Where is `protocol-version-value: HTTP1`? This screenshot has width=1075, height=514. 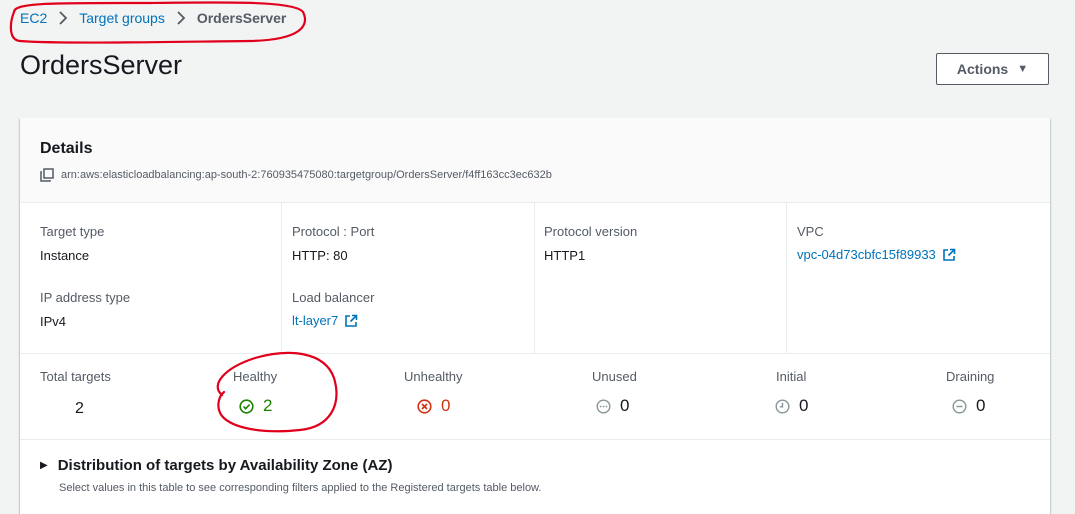
protocol-version-value: HTTP1 is located at coordinates (565, 255).